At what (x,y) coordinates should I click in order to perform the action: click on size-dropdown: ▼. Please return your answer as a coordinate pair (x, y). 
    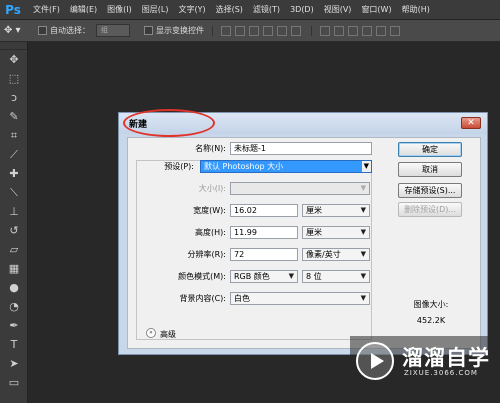
    Looking at the image, I should click on (300, 188).